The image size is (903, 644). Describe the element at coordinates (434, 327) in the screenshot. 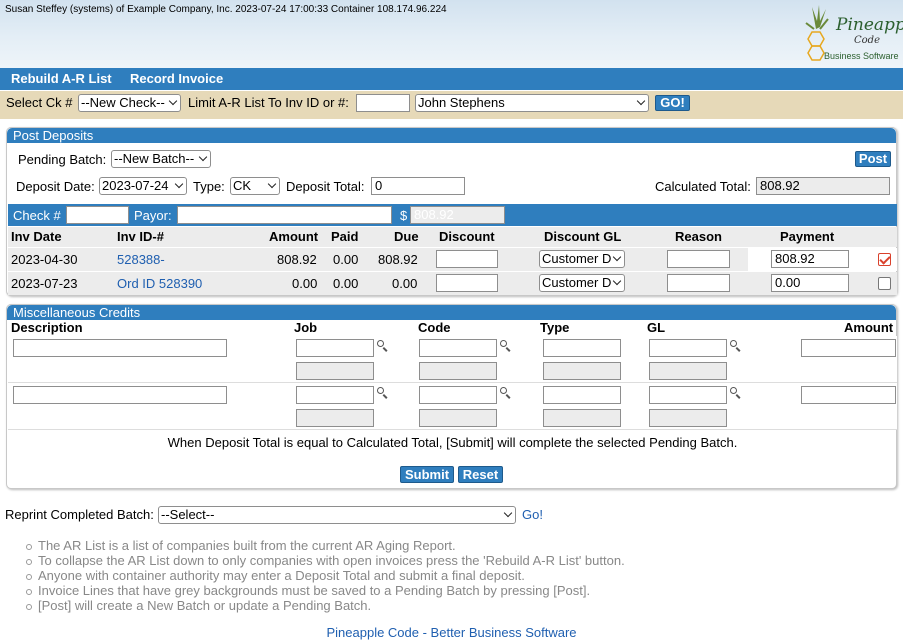

I see `col-code: Code` at that location.